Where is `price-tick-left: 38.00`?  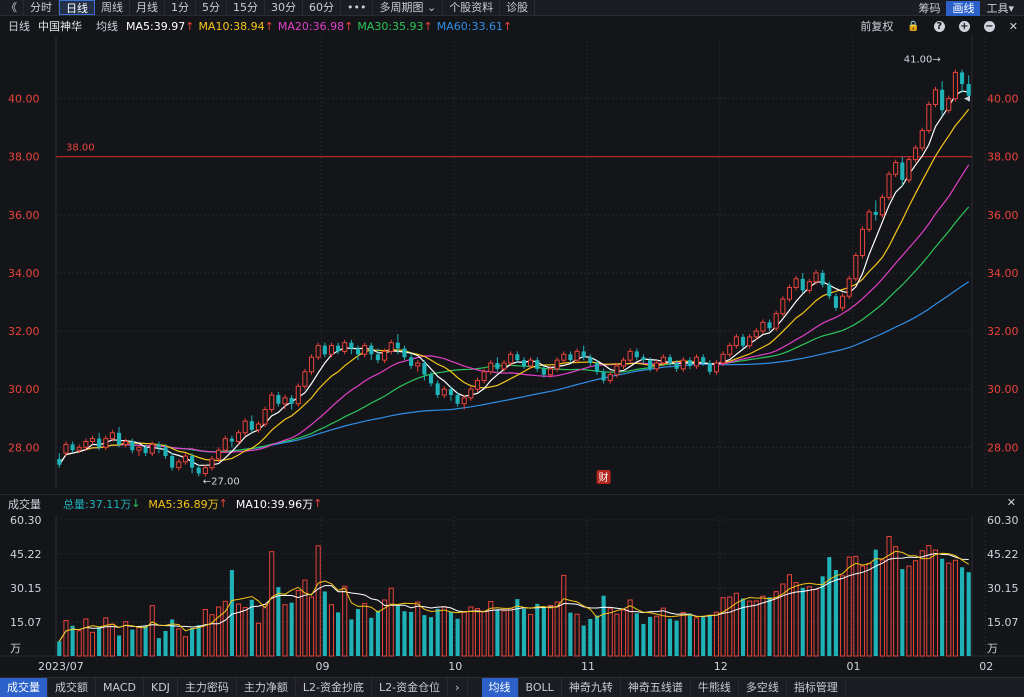 price-tick-left: 38.00 is located at coordinates (24, 157).